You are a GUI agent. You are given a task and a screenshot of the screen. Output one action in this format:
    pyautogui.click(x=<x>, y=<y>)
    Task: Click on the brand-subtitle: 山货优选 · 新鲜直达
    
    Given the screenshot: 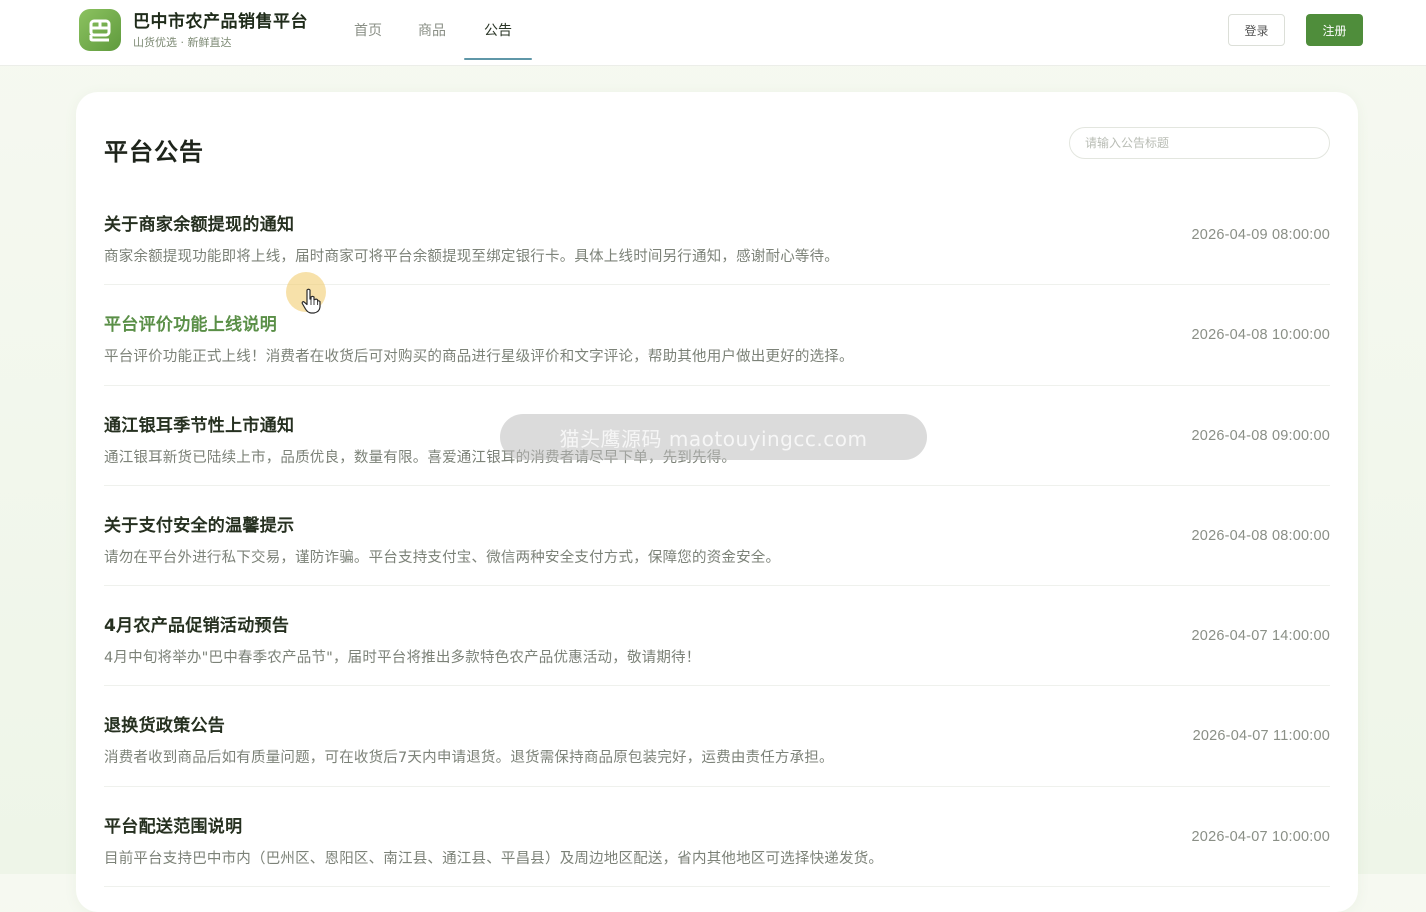 What is the action you would take?
    pyautogui.click(x=182, y=42)
    